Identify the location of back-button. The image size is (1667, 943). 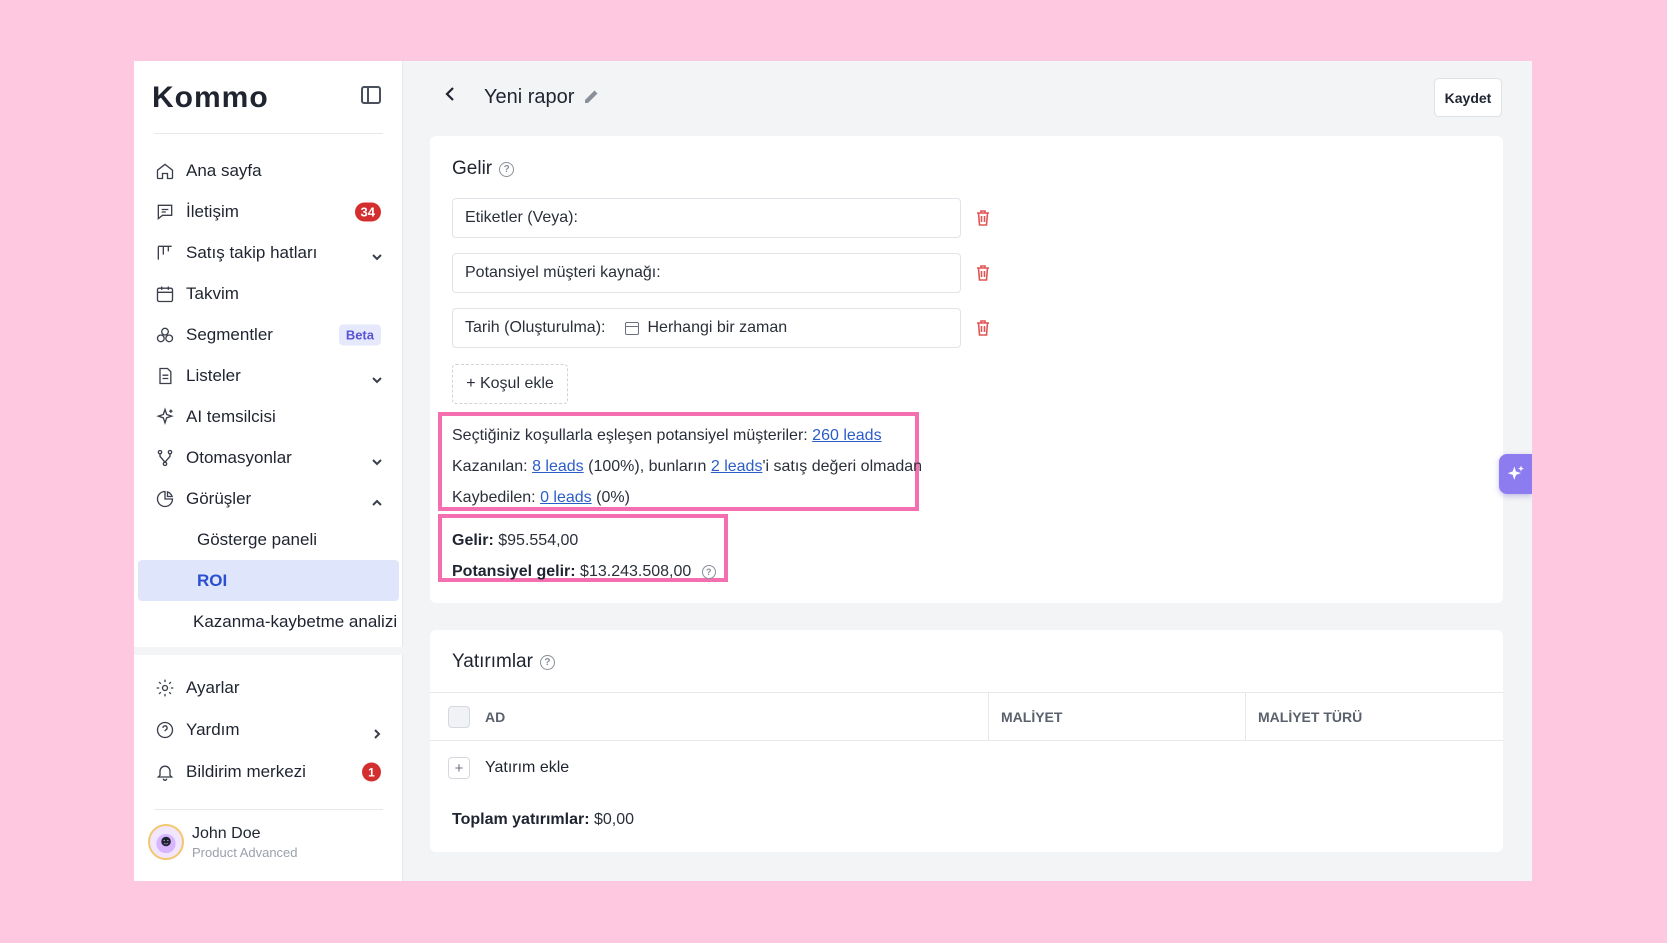
(452, 95).